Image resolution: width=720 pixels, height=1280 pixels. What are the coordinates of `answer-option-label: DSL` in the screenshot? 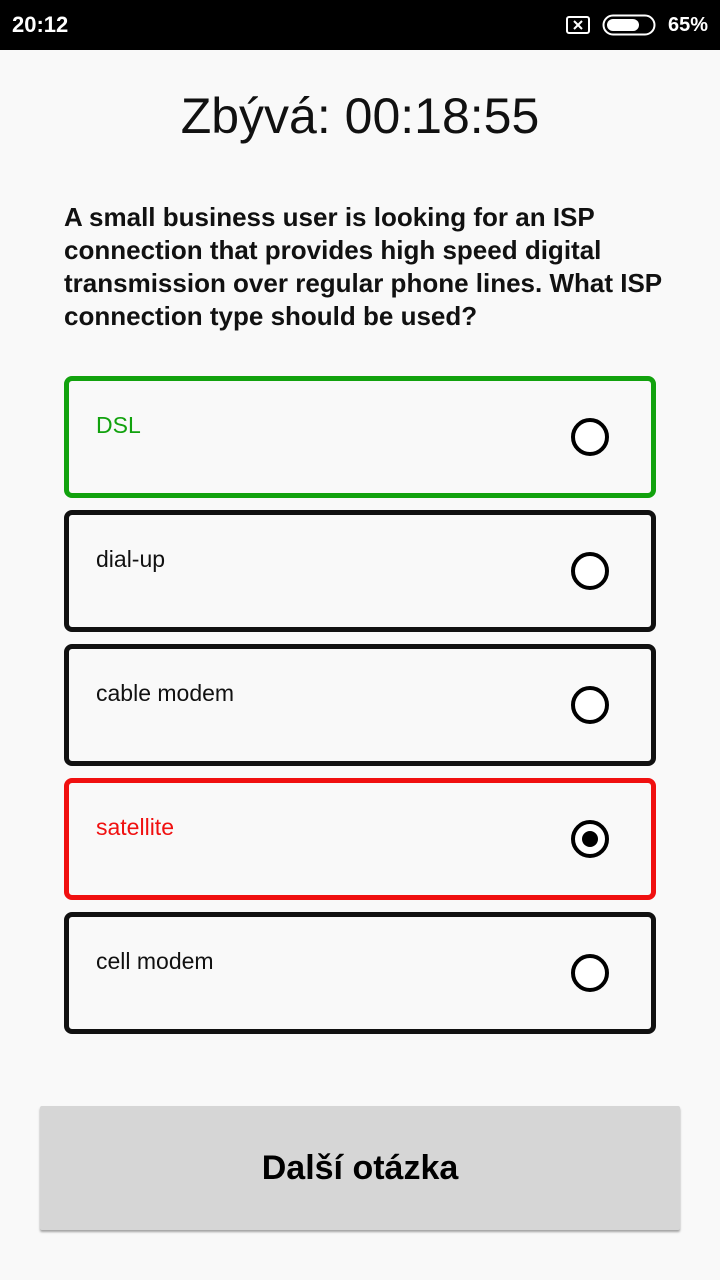 It's located at (118, 425).